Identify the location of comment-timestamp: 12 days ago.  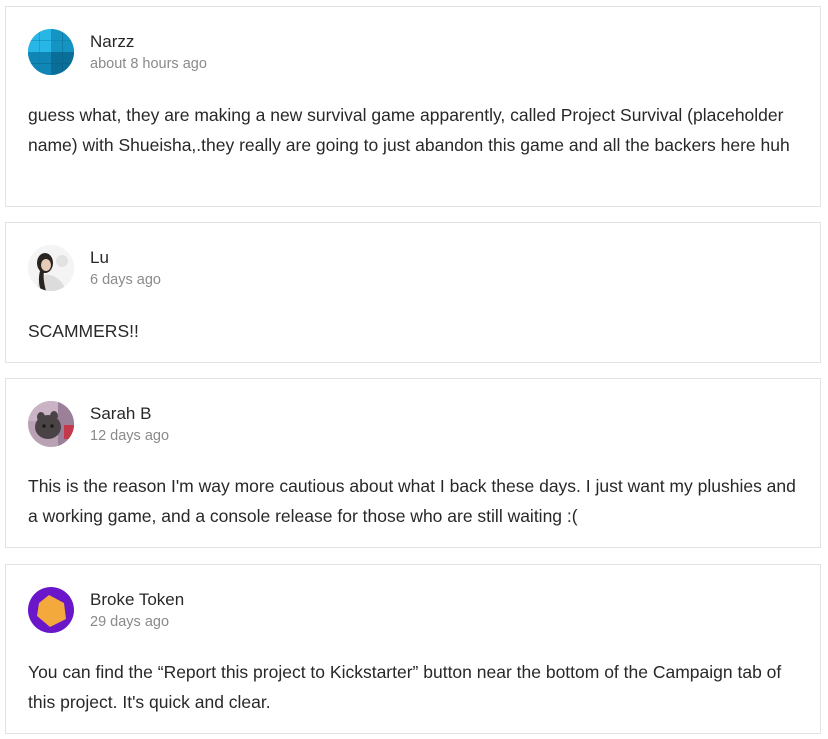
(130, 435).